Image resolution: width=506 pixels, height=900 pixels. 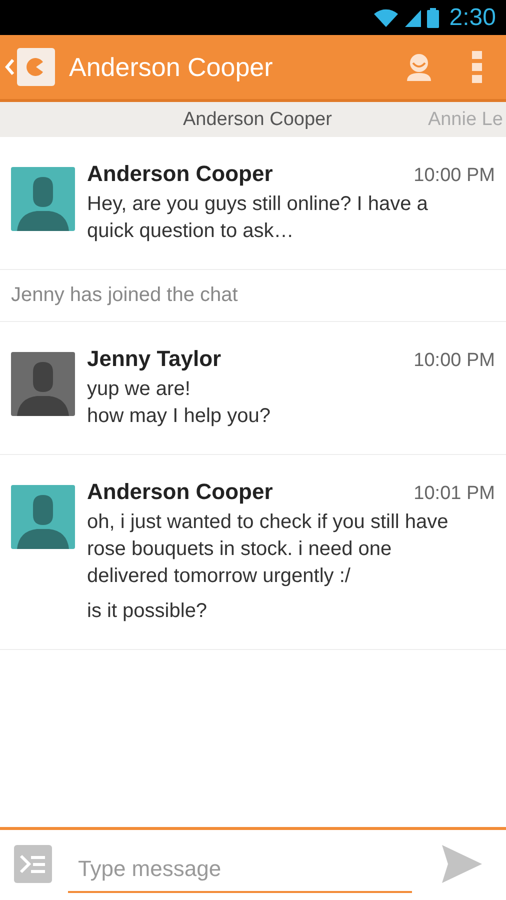 What do you see at coordinates (147, 611) in the screenshot?
I see `message-text: is it possible?` at bounding box center [147, 611].